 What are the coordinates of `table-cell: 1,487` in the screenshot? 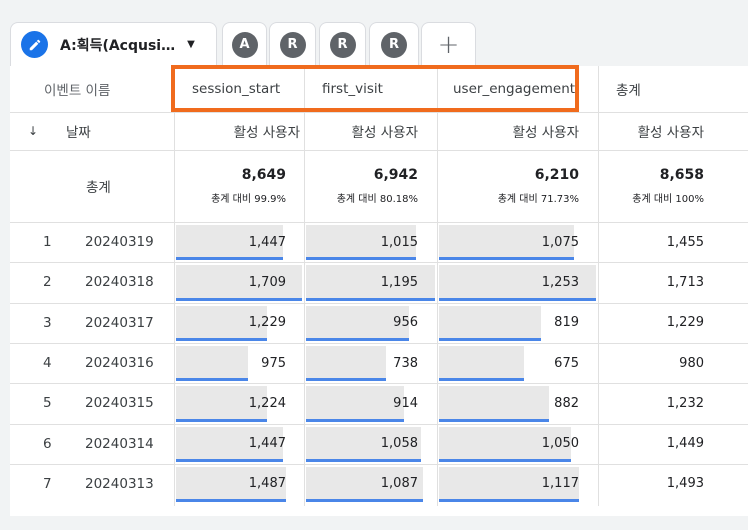 It's located at (267, 484).